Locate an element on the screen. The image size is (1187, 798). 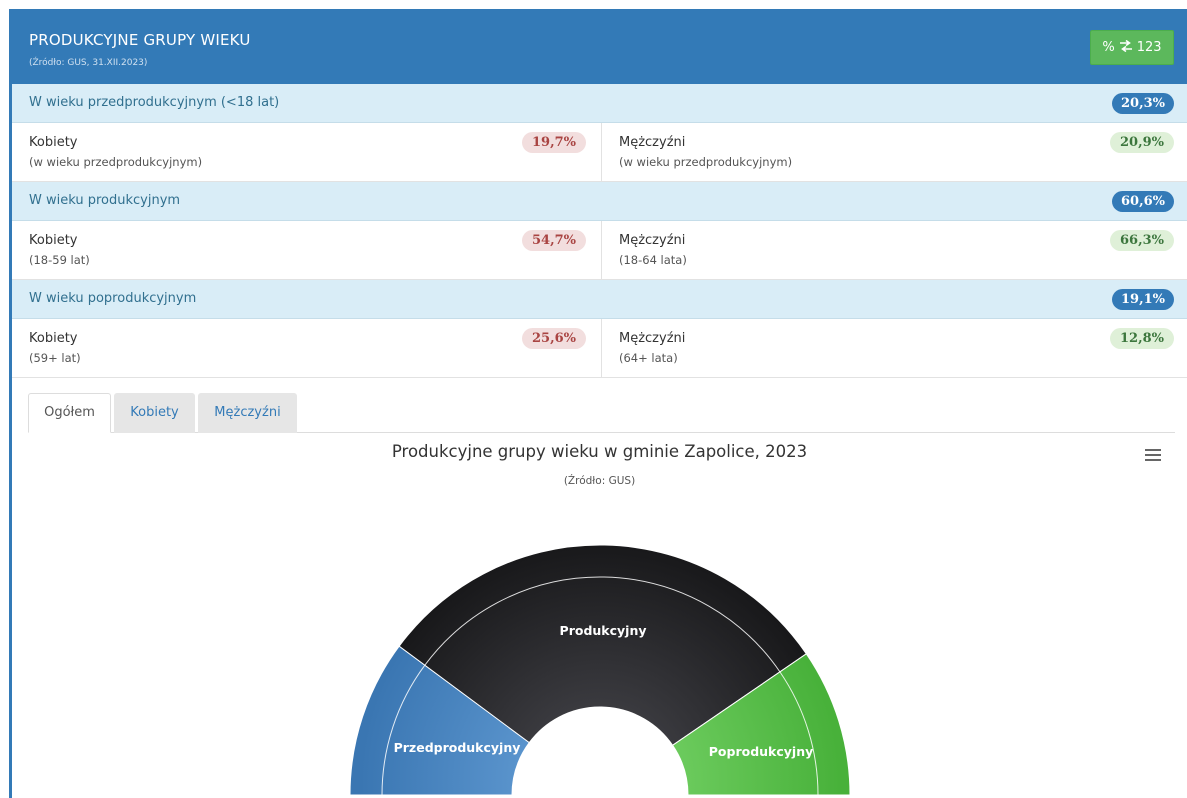
label-przedprodukcyjny: Przedprodukcyjny is located at coordinates (457, 747).